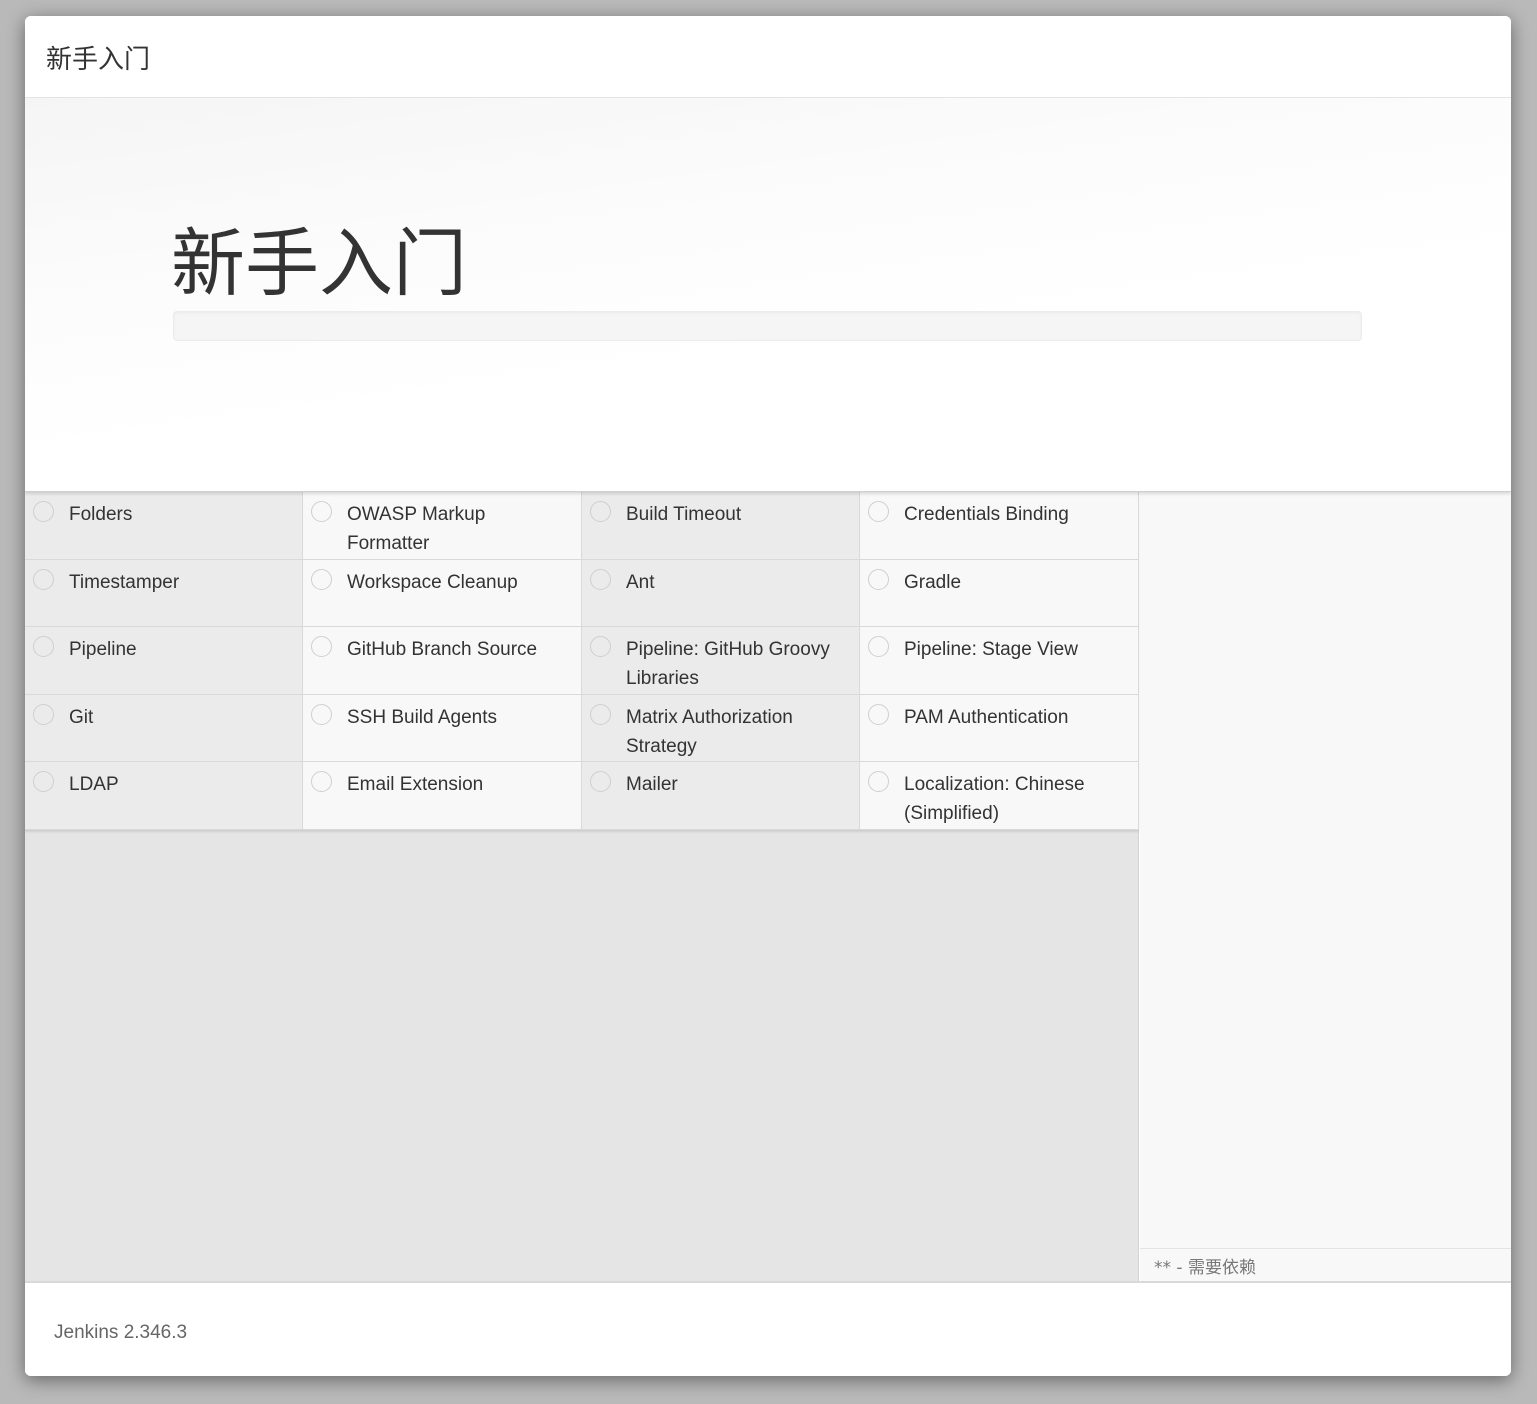 Image resolution: width=1537 pixels, height=1404 pixels. What do you see at coordinates (94, 785) in the screenshot?
I see `plugin-label: LDAP` at bounding box center [94, 785].